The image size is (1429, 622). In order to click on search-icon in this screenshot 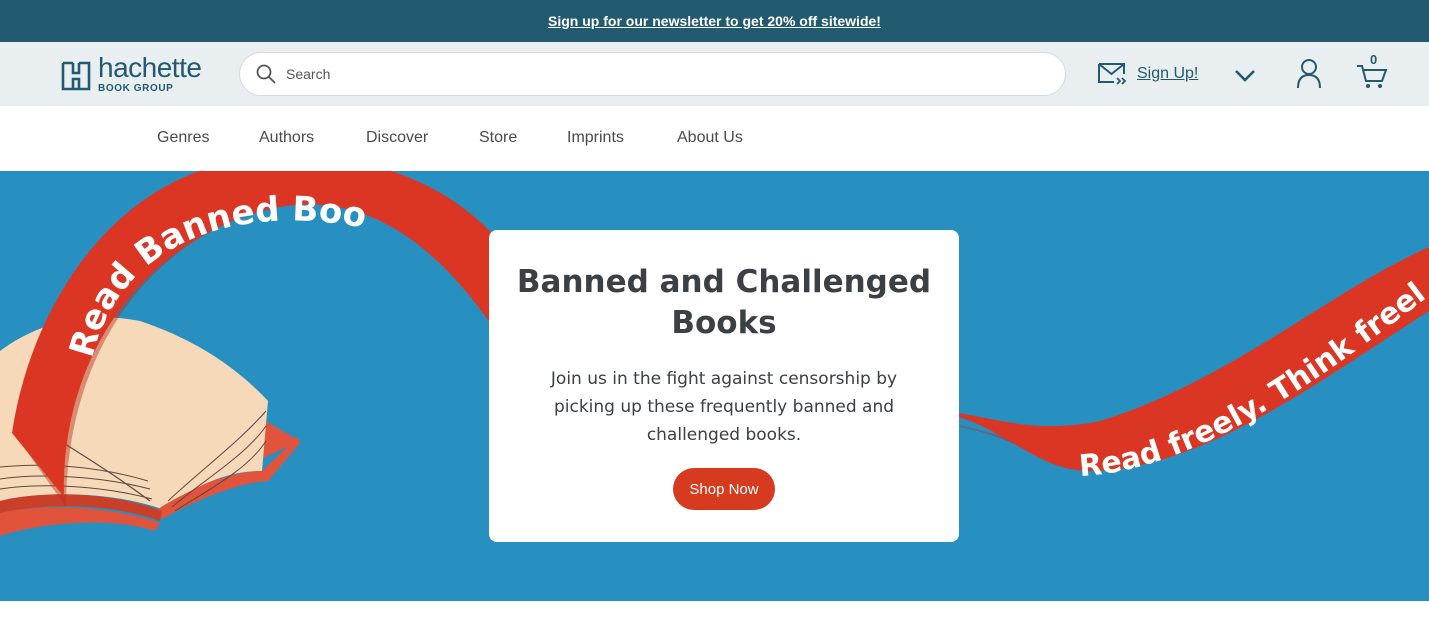, I will do `click(266, 74)`.